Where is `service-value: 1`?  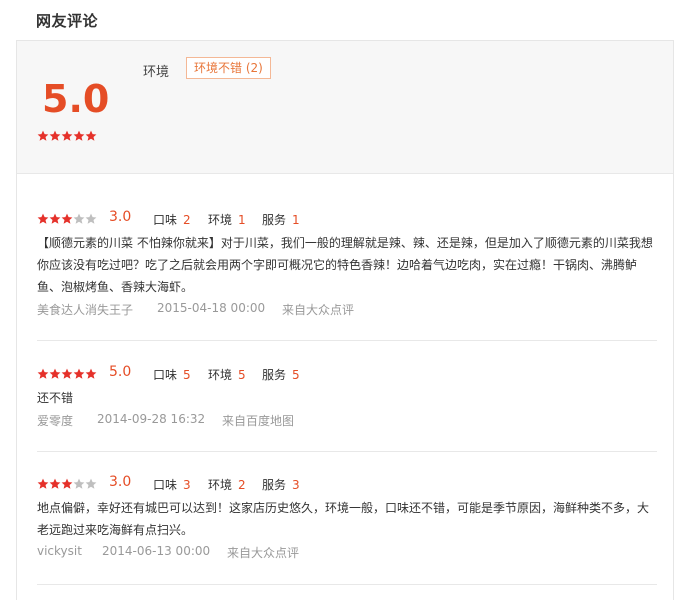 service-value: 1 is located at coordinates (296, 220).